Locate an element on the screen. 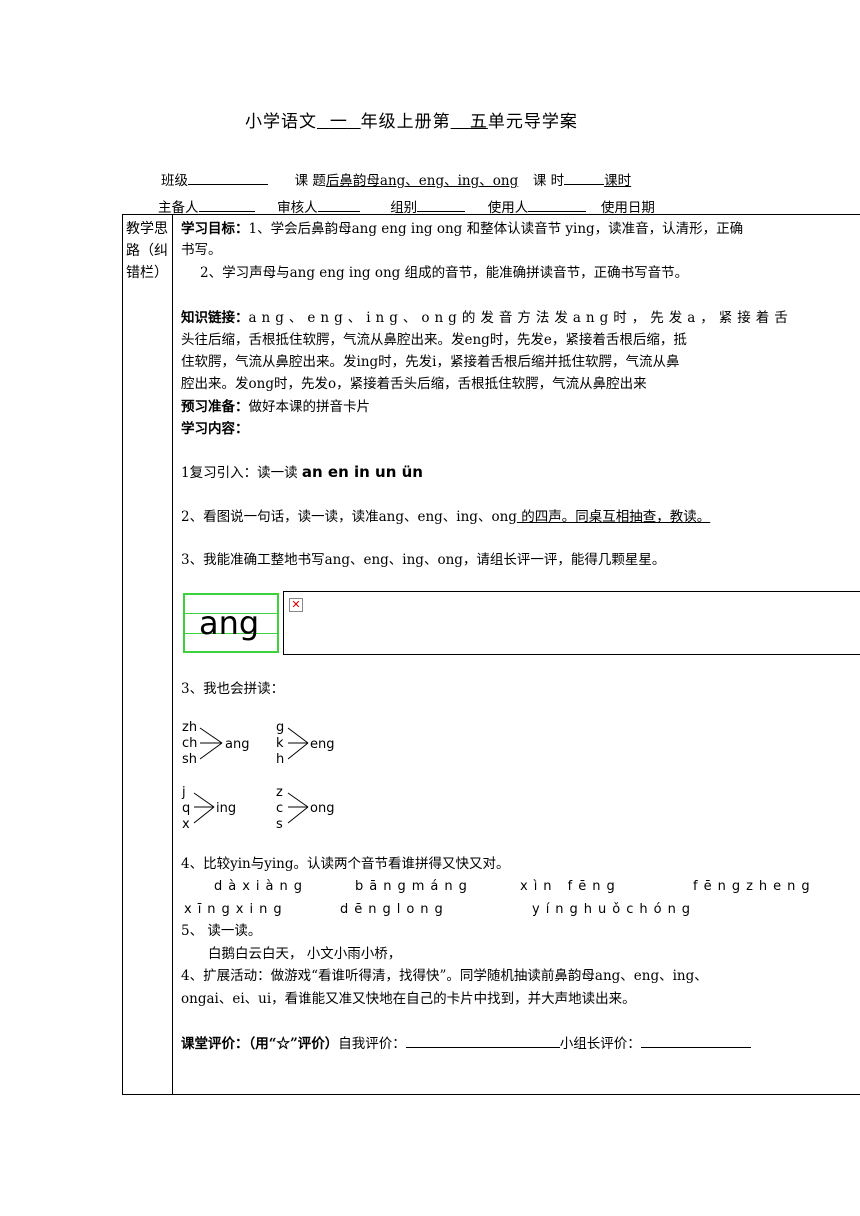 Image resolution: width=860 pixels, height=1216 pixels. title-grade: 一 is located at coordinates (338, 122).